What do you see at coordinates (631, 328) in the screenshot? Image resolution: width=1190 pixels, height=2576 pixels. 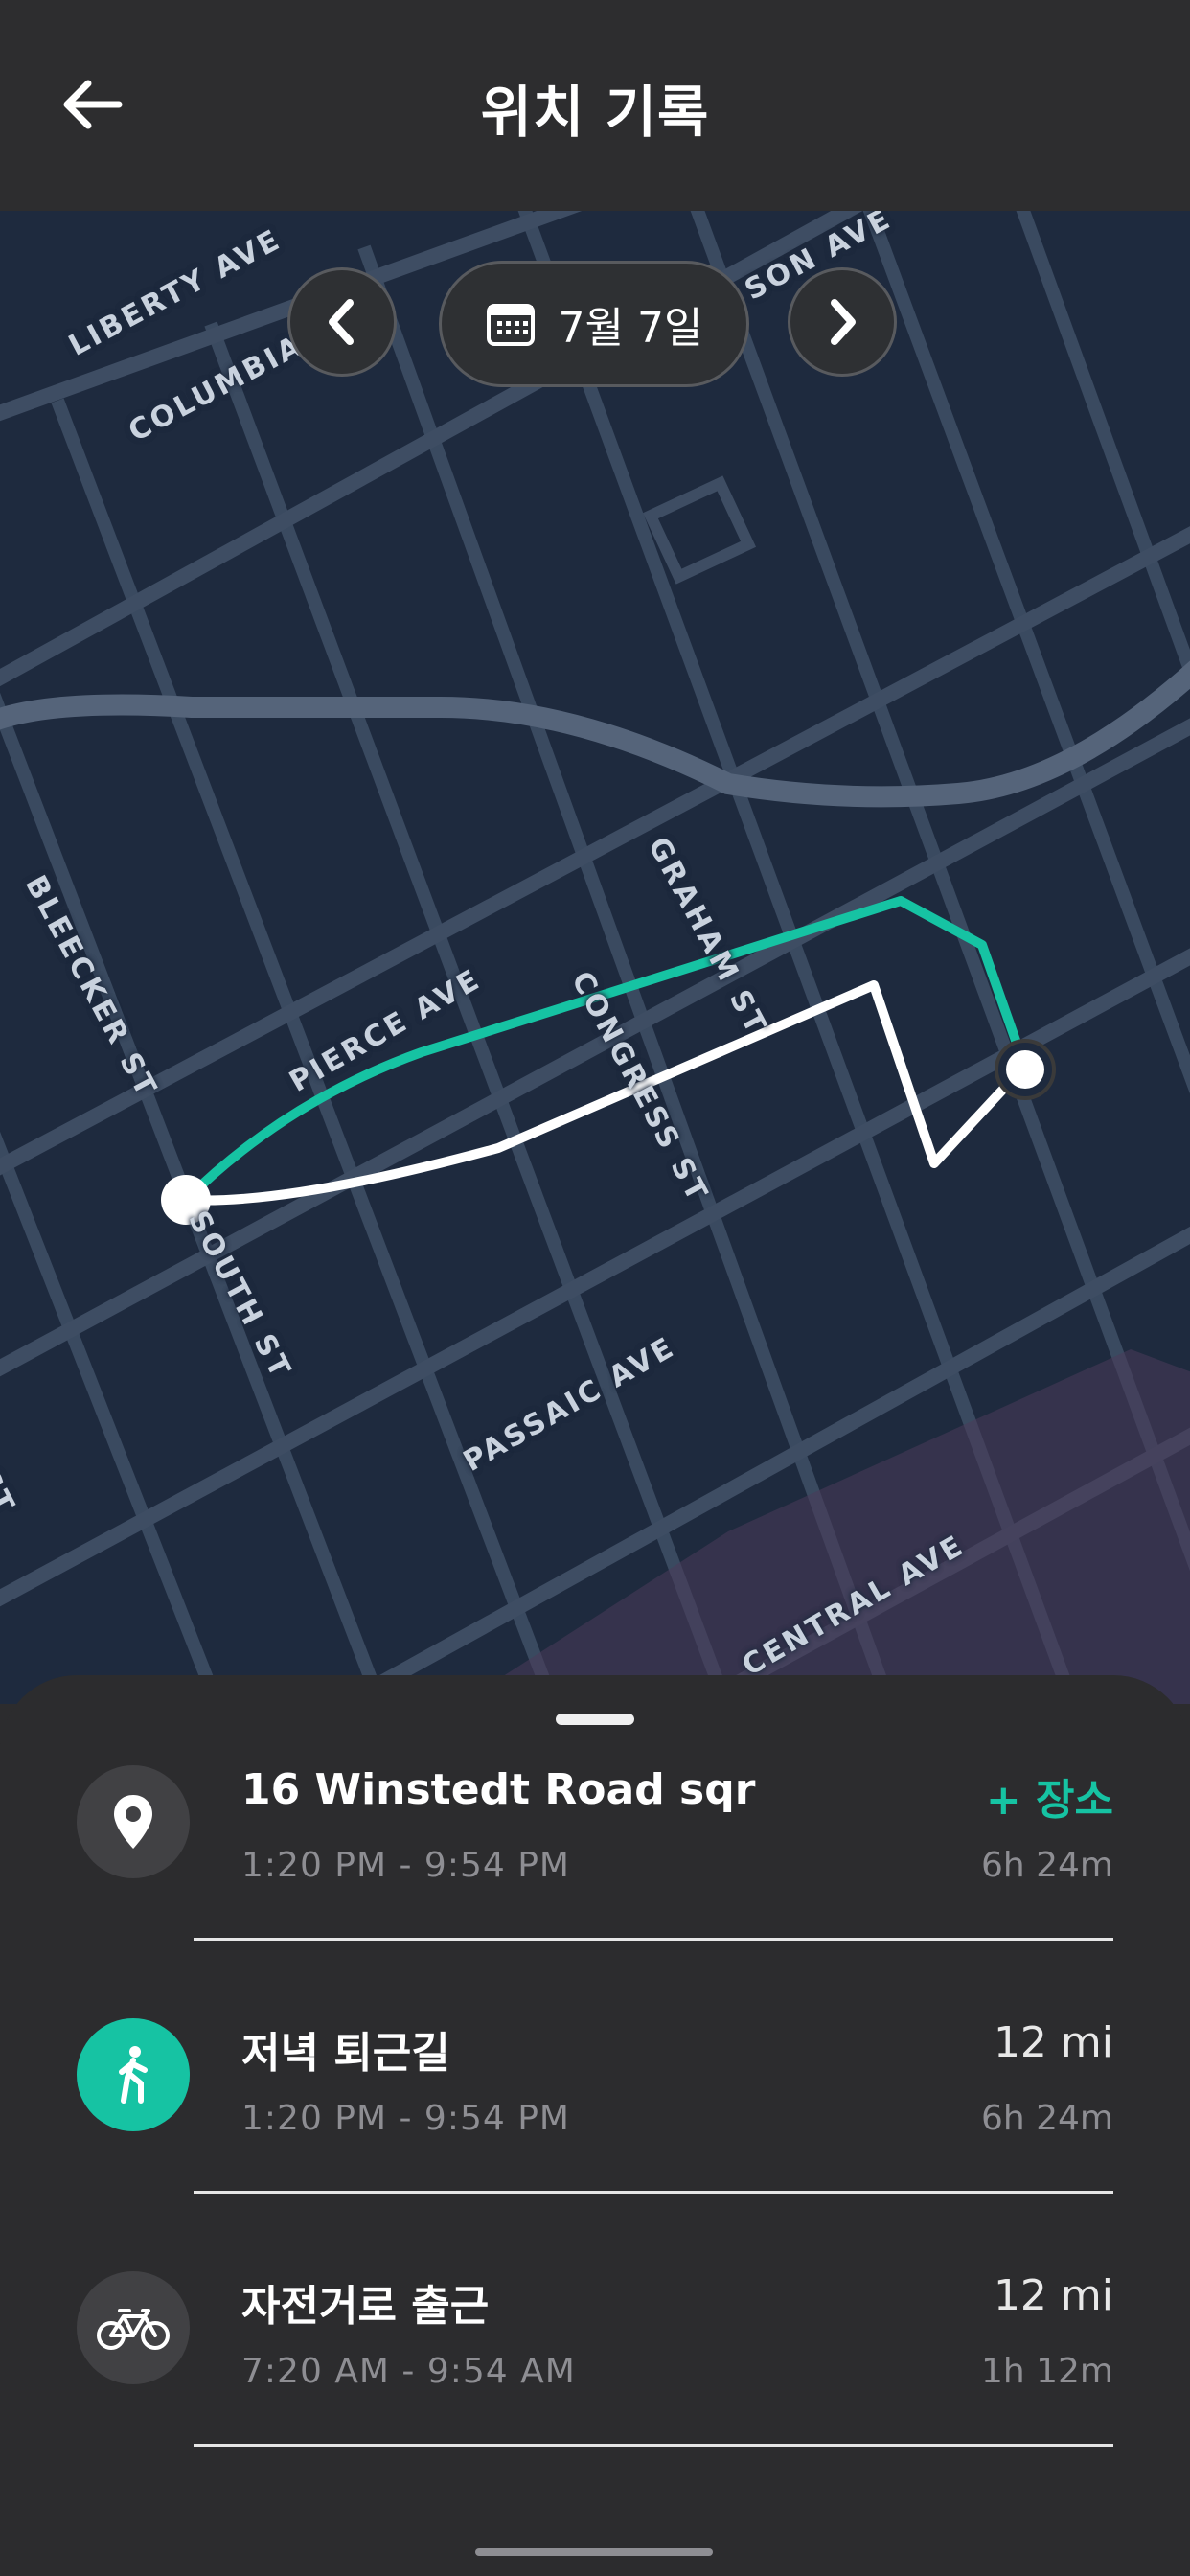 I see `date-label: 7월 7일` at bounding box center [631, 328].